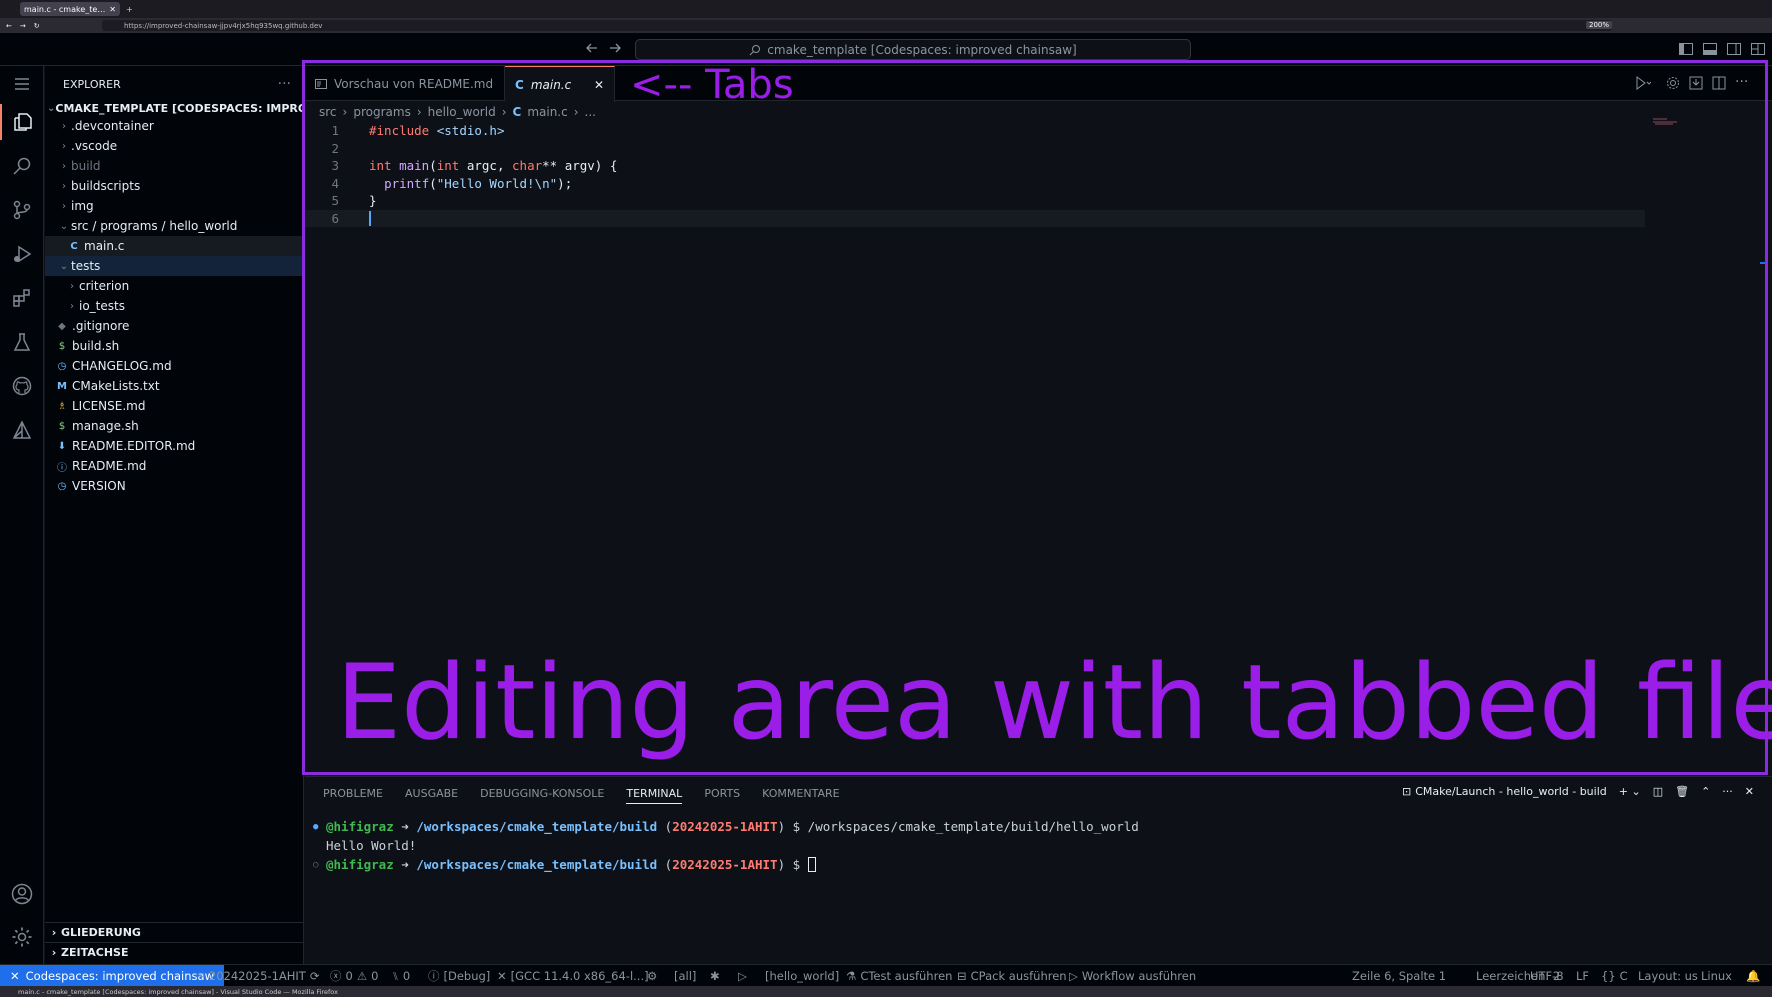  Describe the element at coordinates (1614, 975) in the screenshot. I see `language-mode: {} C` at that location.